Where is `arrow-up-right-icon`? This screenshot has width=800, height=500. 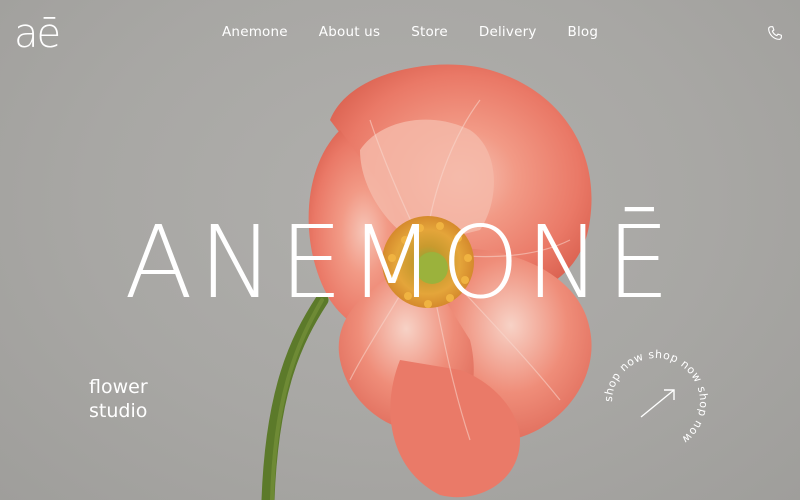 arrow-up-right-icon is located at coordinates (657, 403).